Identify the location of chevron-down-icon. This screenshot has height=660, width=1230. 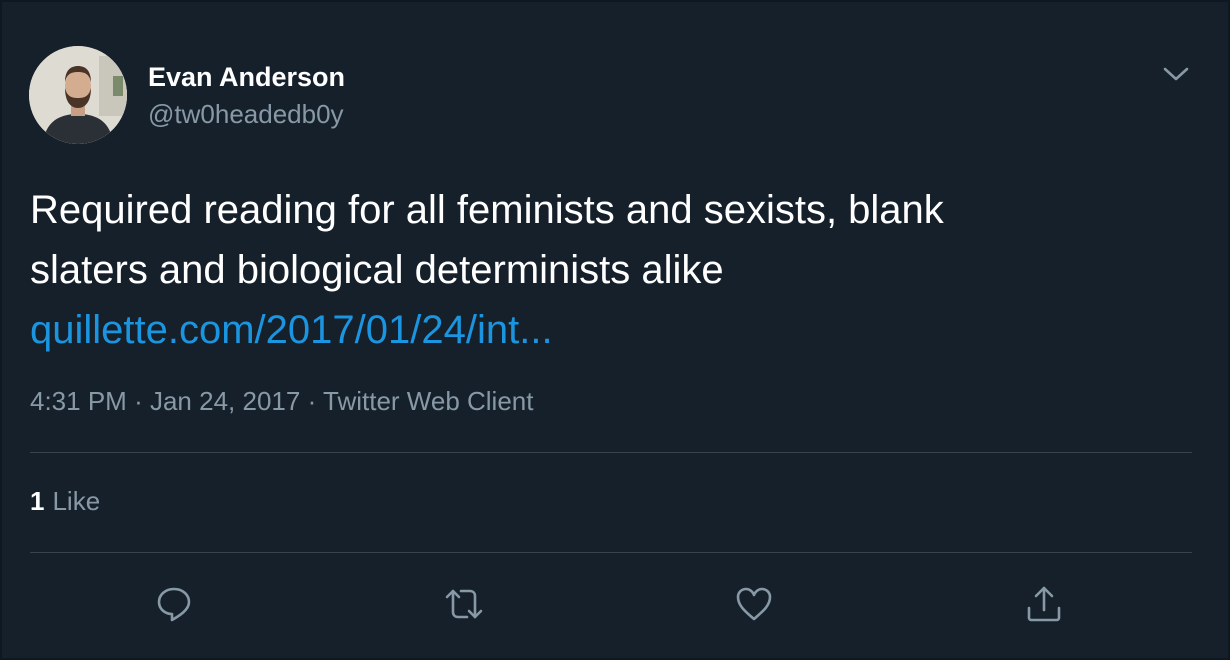
(1176, 74).